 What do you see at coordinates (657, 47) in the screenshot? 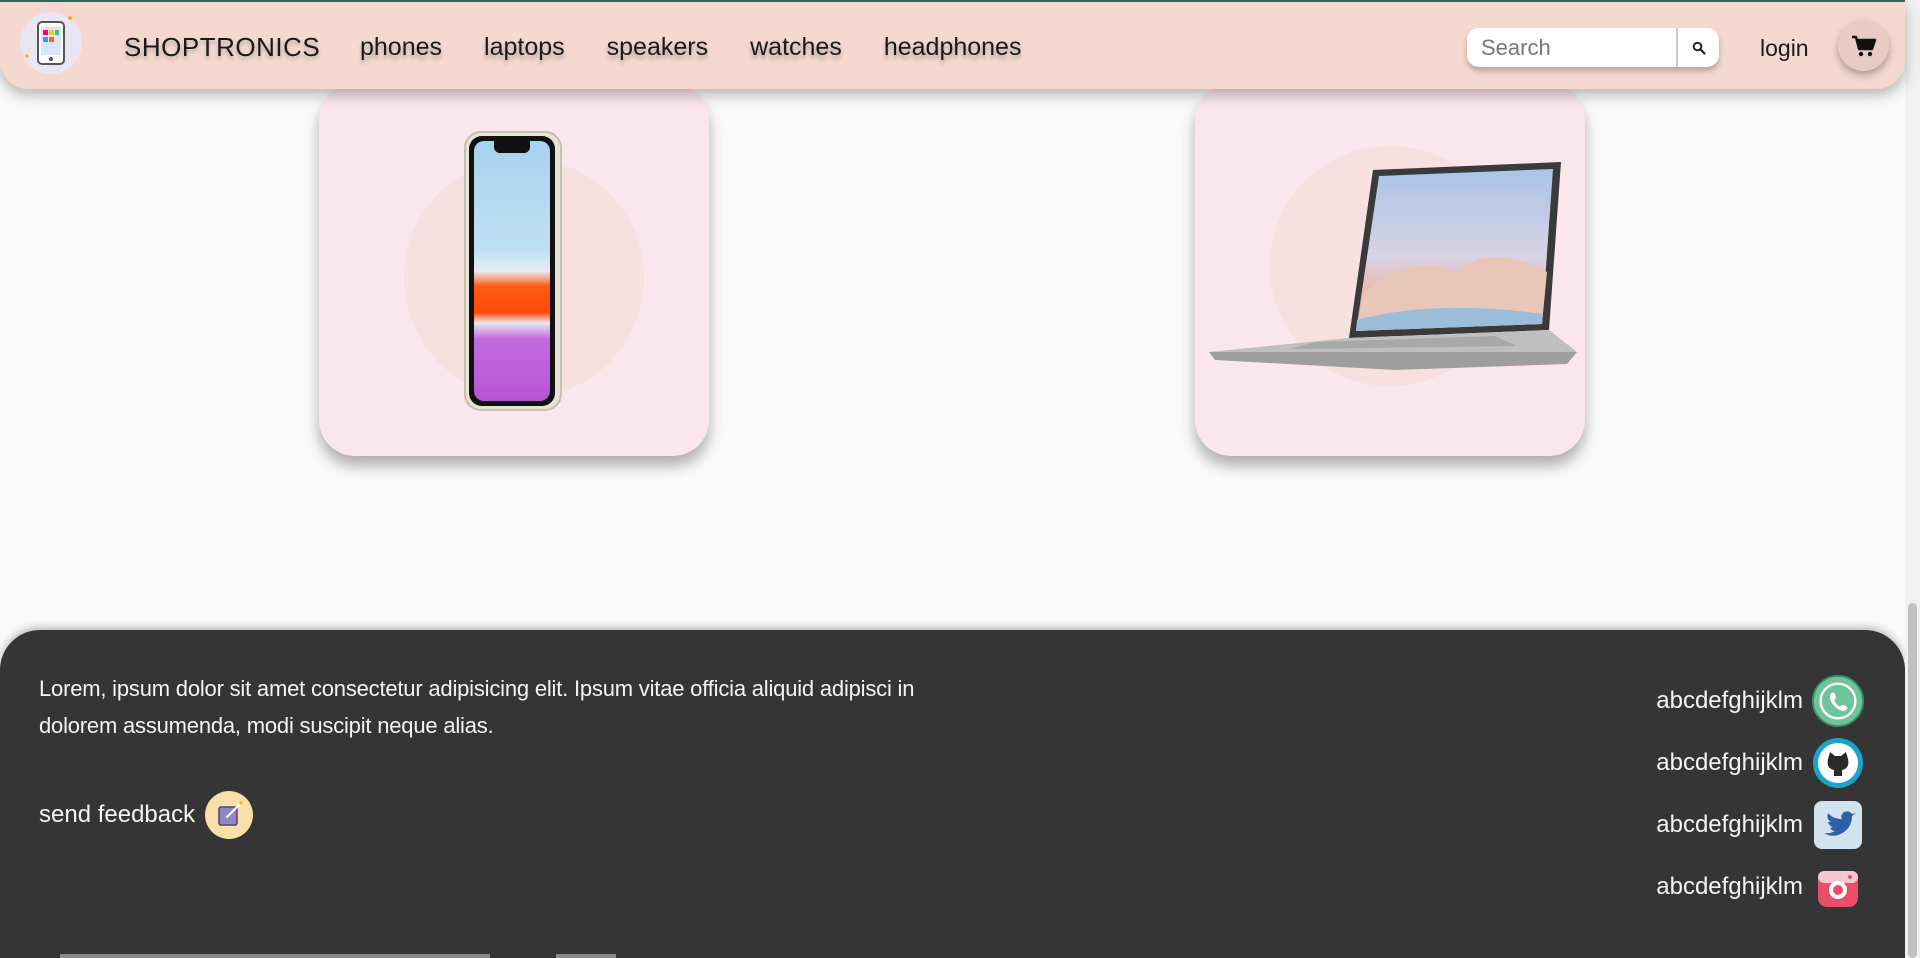
I see `nav-link-speakers: speakers` at bounding box center [657, 47].